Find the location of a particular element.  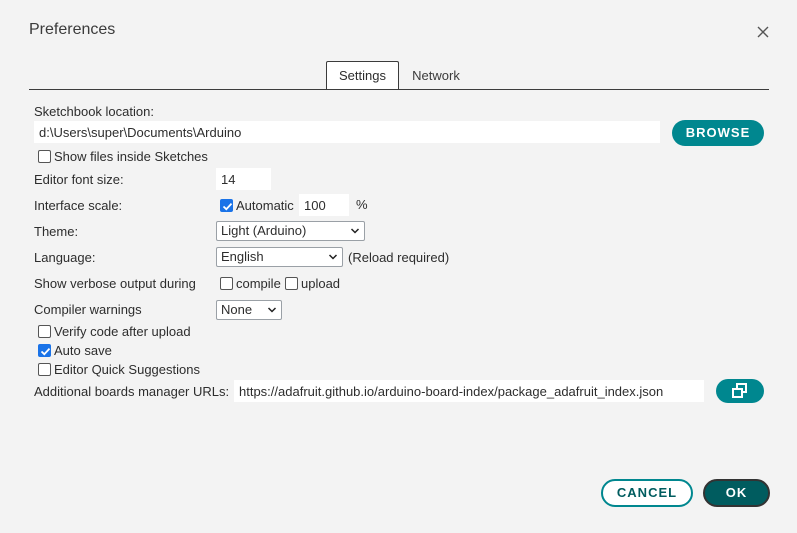

auto-save-checkbox is located at coordinates (44, 350).